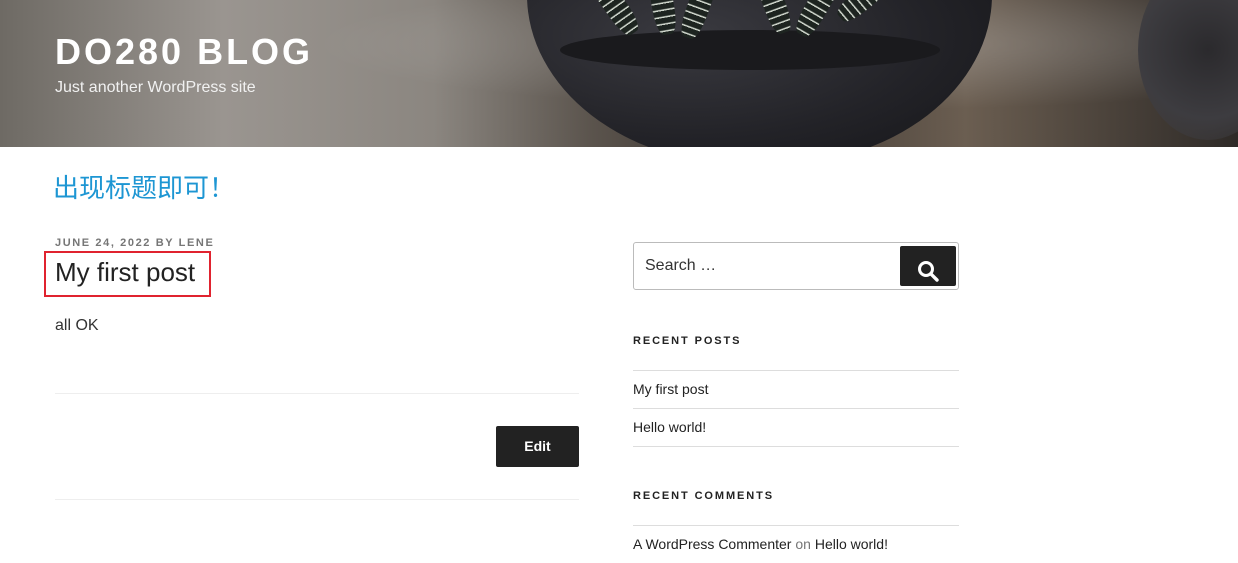 The image size is (1238, 563). I want to click on recent-post-link: My first post, so click(670, 389).